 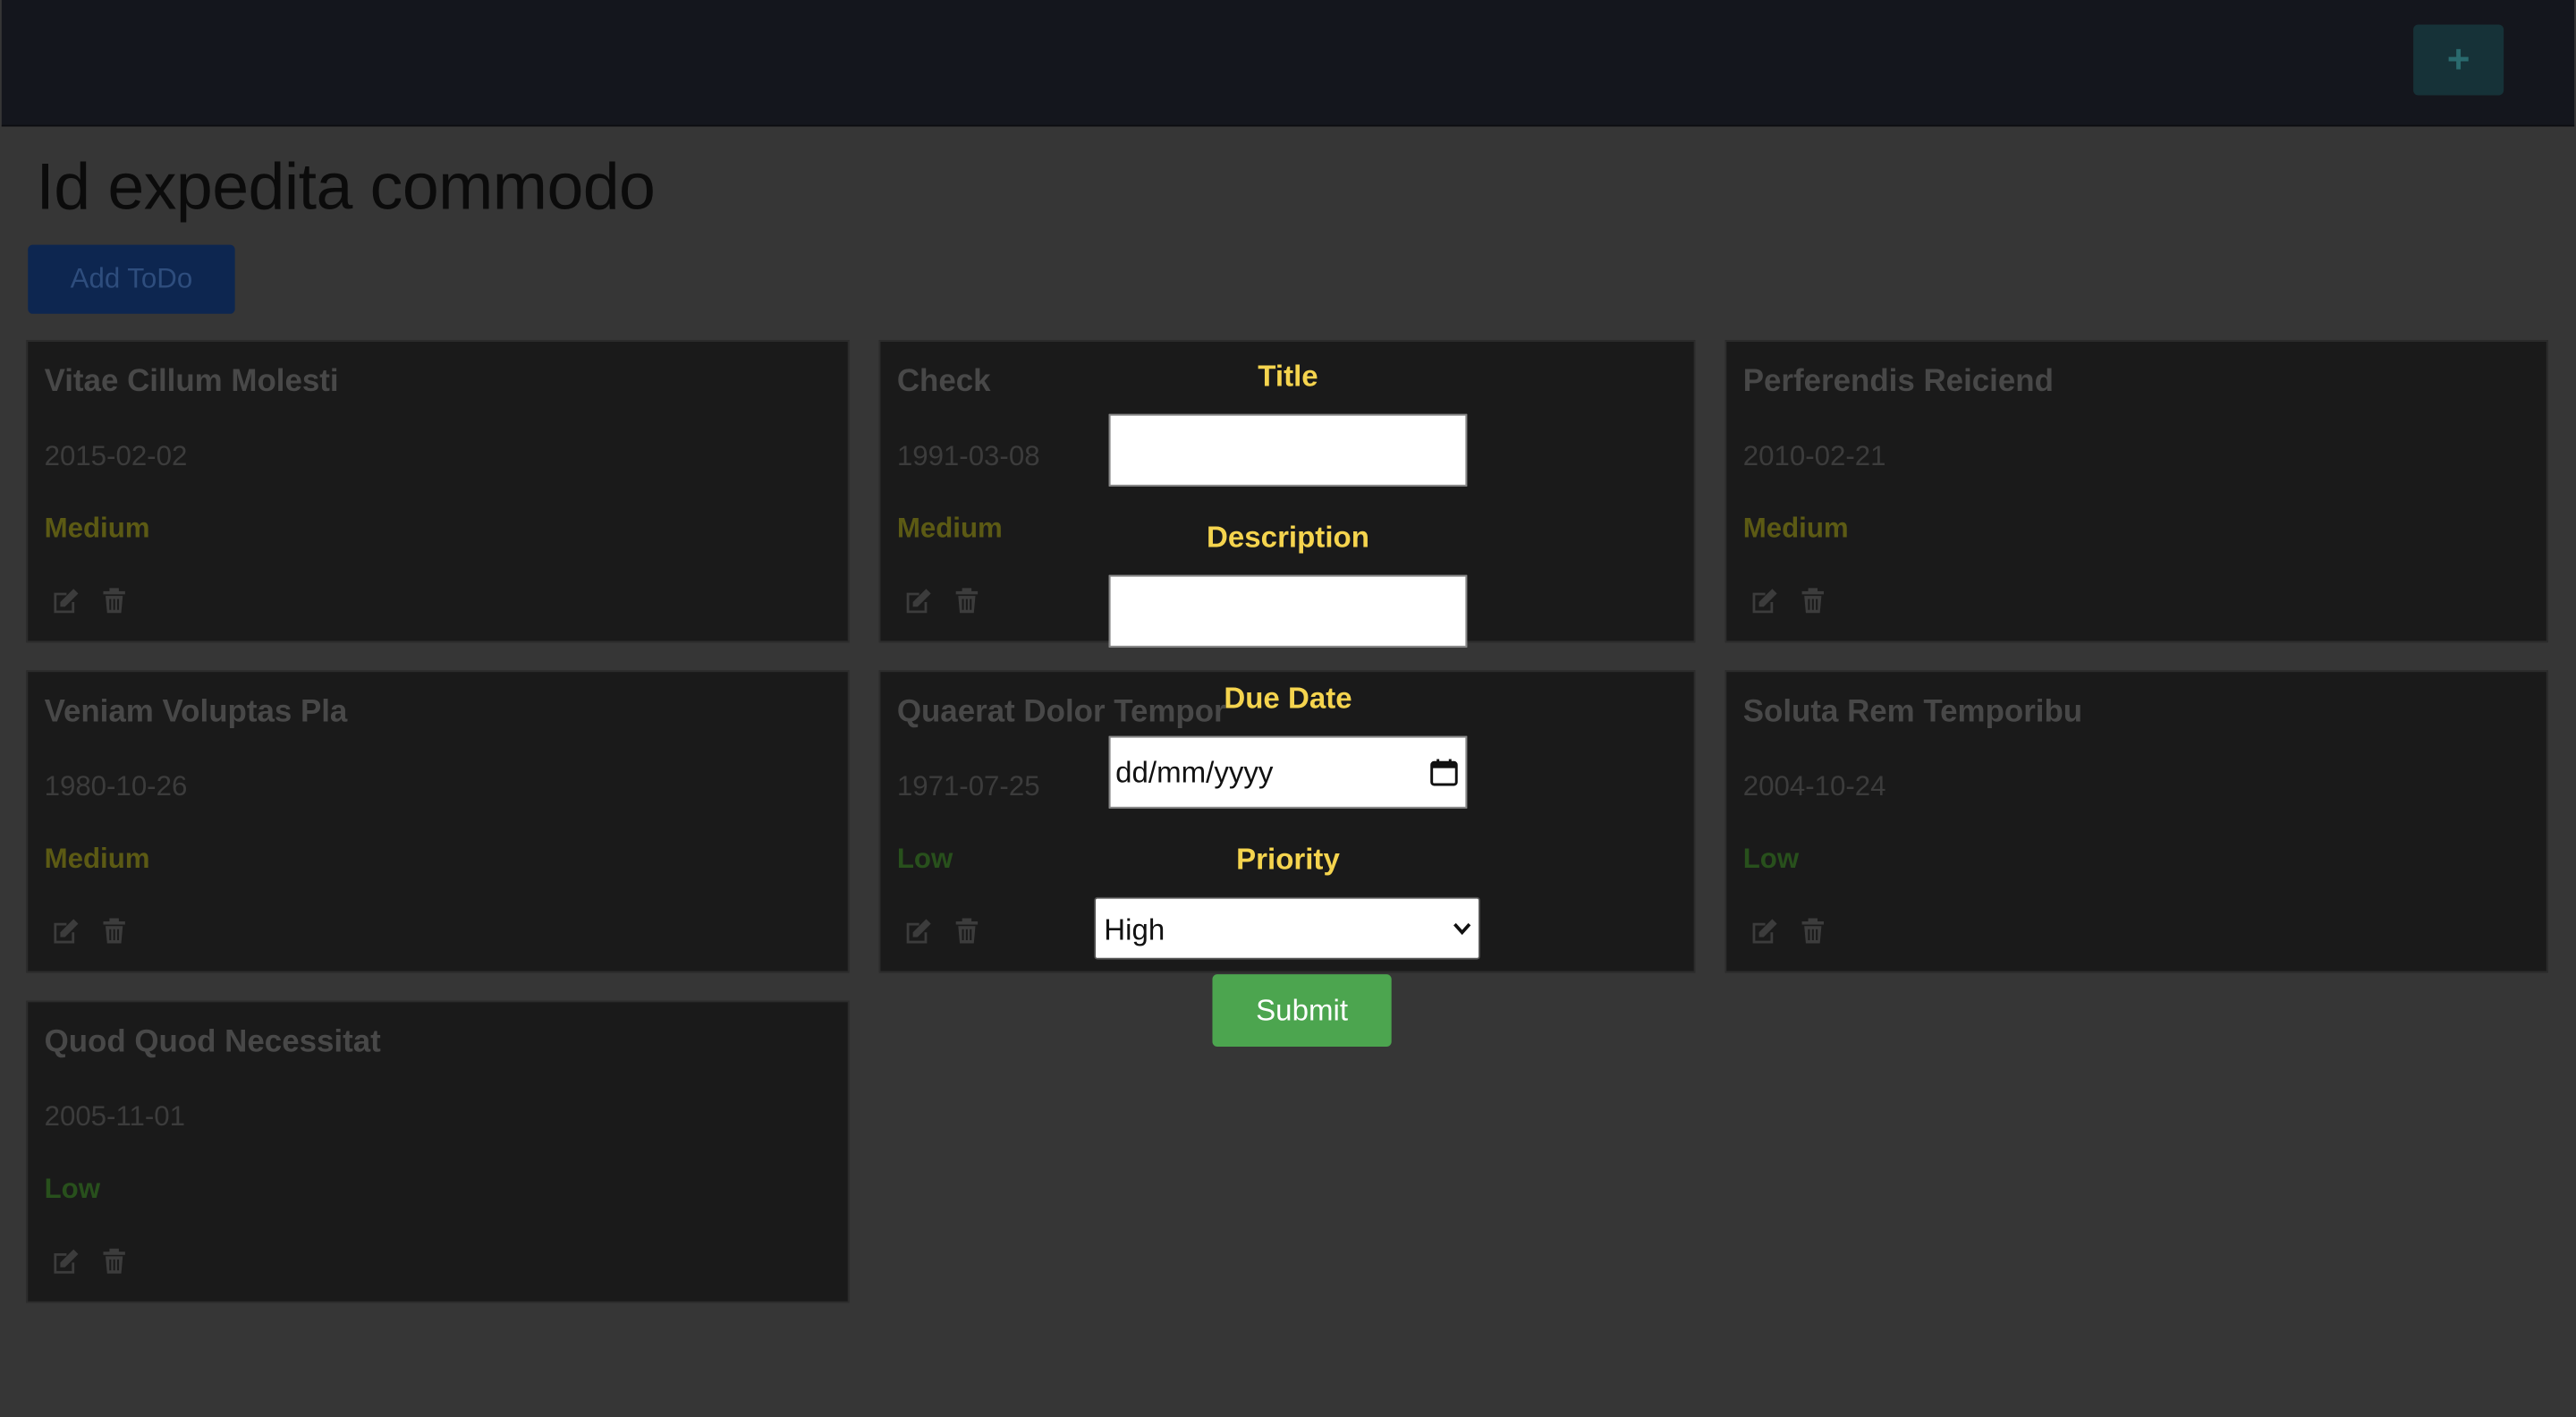 What do you see at coordinates (1288, 772) in the screenshot?
I see `due-date-input: dd/mm/yyyy` at bounding box center [1288, 772].